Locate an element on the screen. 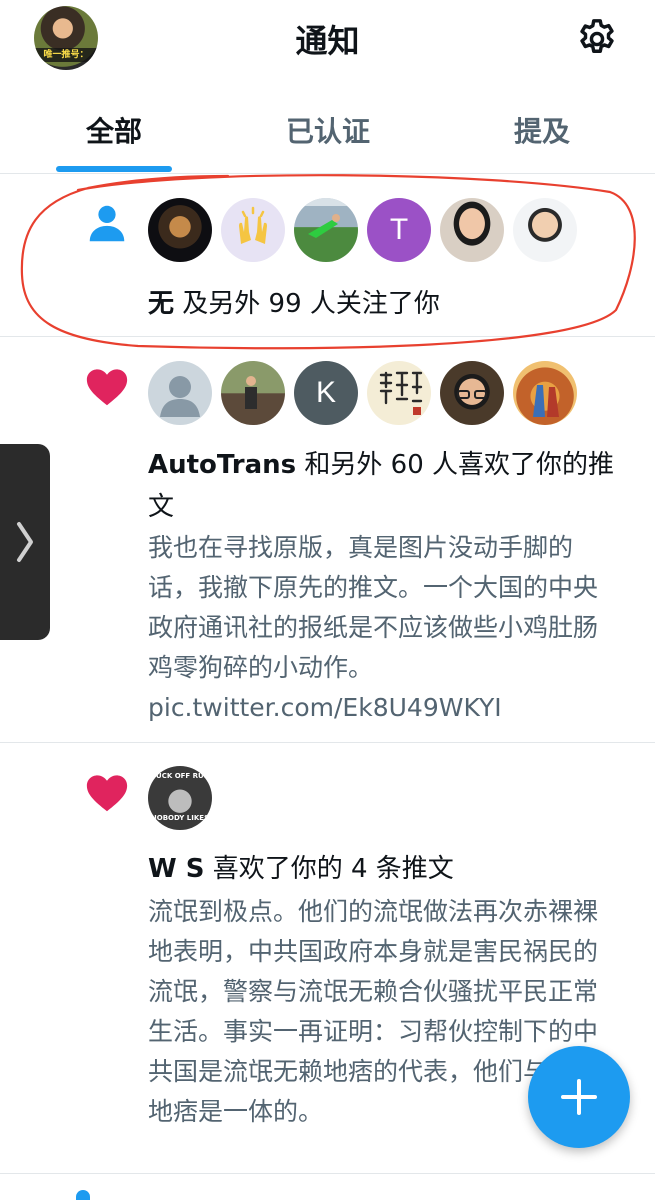  chevron-right-icon is located at coordinates (25, 542).